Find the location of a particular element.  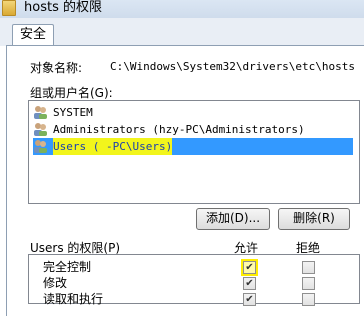

permission-row: 读取和执行 ✔ is located at coordinates (194, 299).